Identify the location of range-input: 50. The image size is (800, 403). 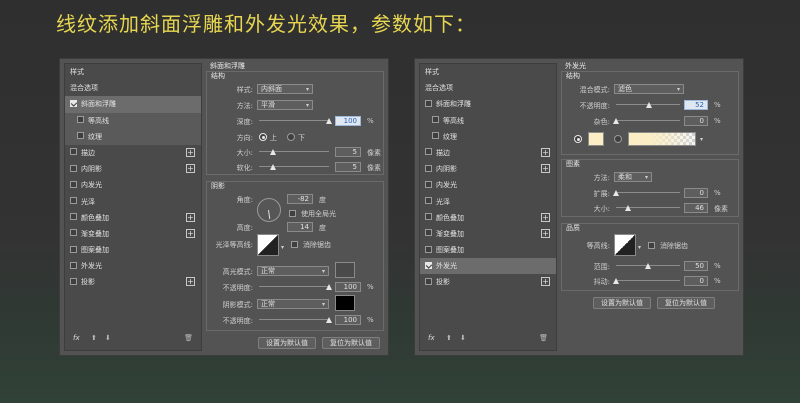
(696, 266).